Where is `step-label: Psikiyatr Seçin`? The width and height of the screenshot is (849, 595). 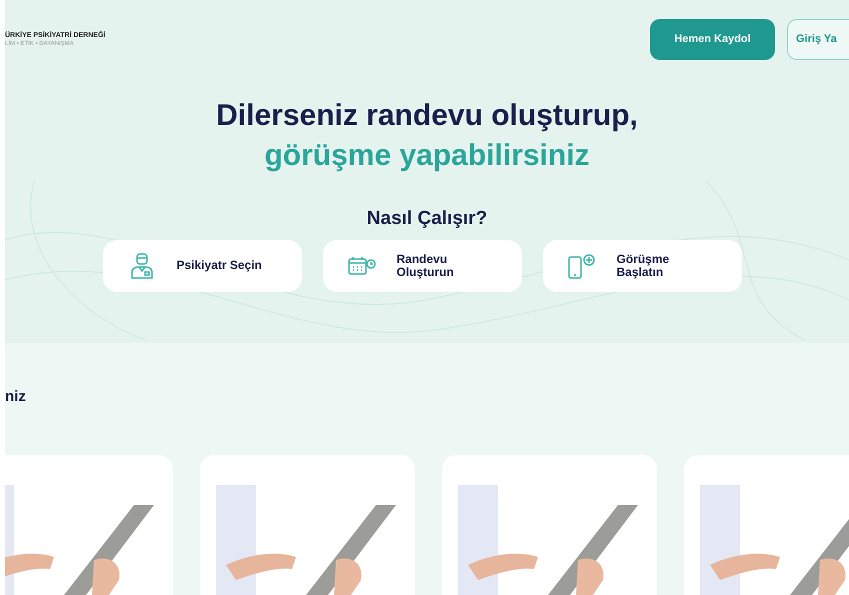
step-label: Psikiyatr Seçin is located at coordinates (219, 265).